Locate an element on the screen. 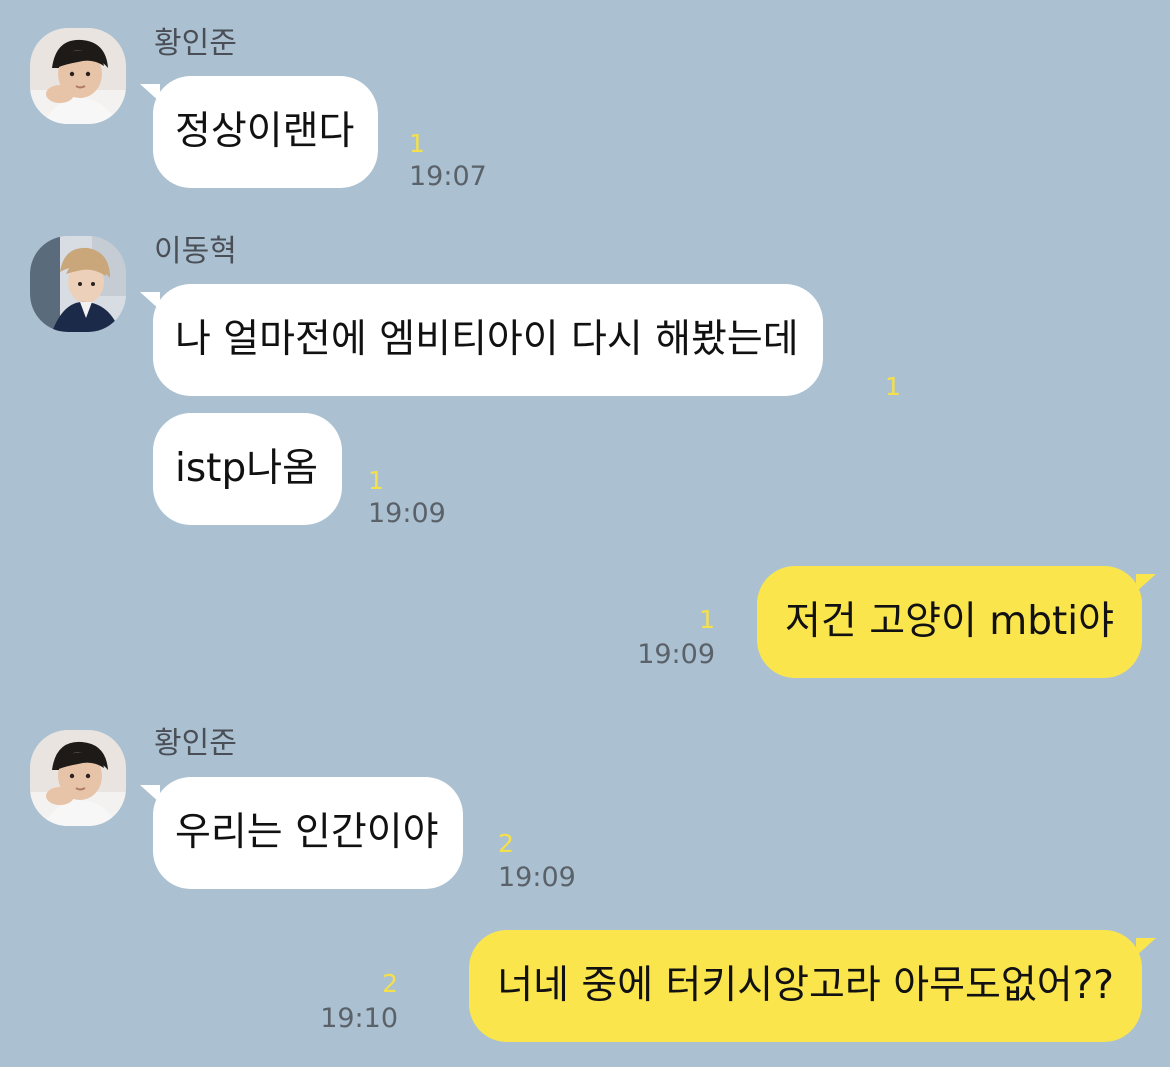 The image size is (1170, 1067). message-time: 19:10 is located at coordinates (359, 1018).